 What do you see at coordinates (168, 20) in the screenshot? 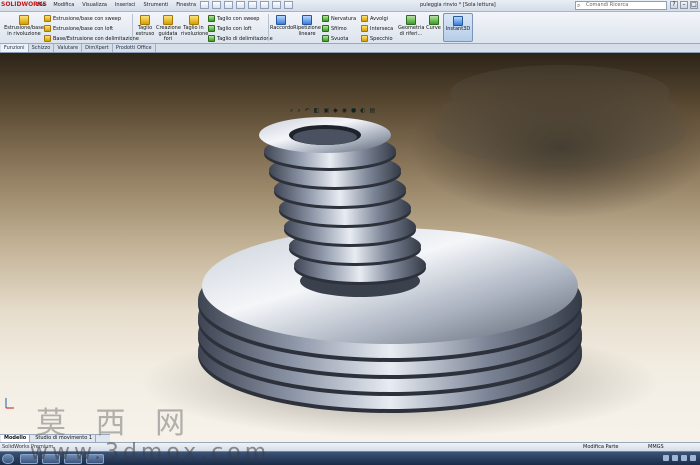
I see `hole-wizard-icon` at bounding box center [168, 20].